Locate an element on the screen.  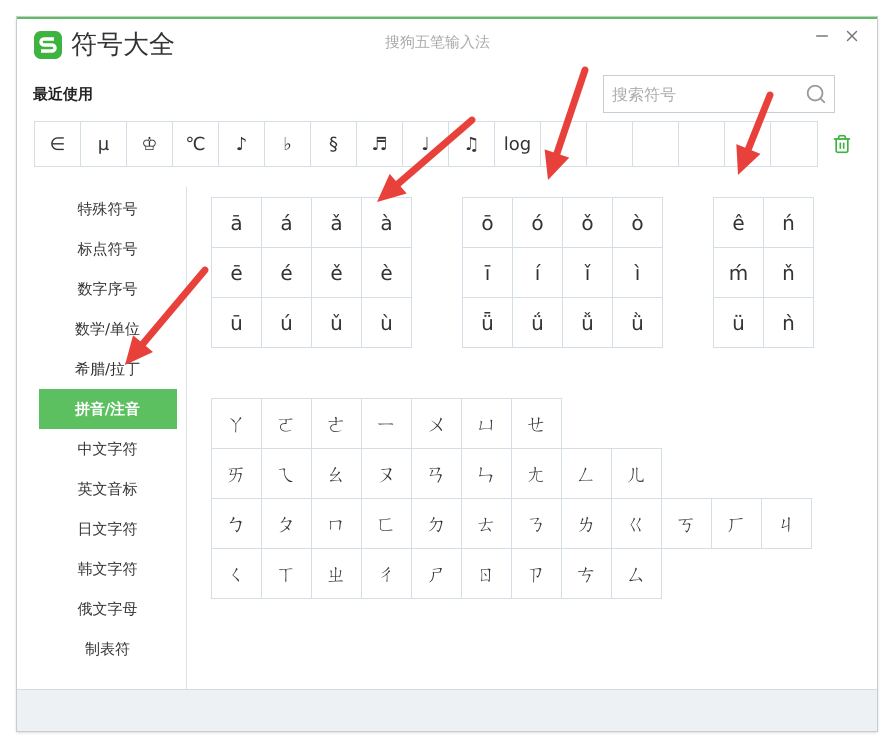
symbol-cell: ā is located at coordinates (236, 222).